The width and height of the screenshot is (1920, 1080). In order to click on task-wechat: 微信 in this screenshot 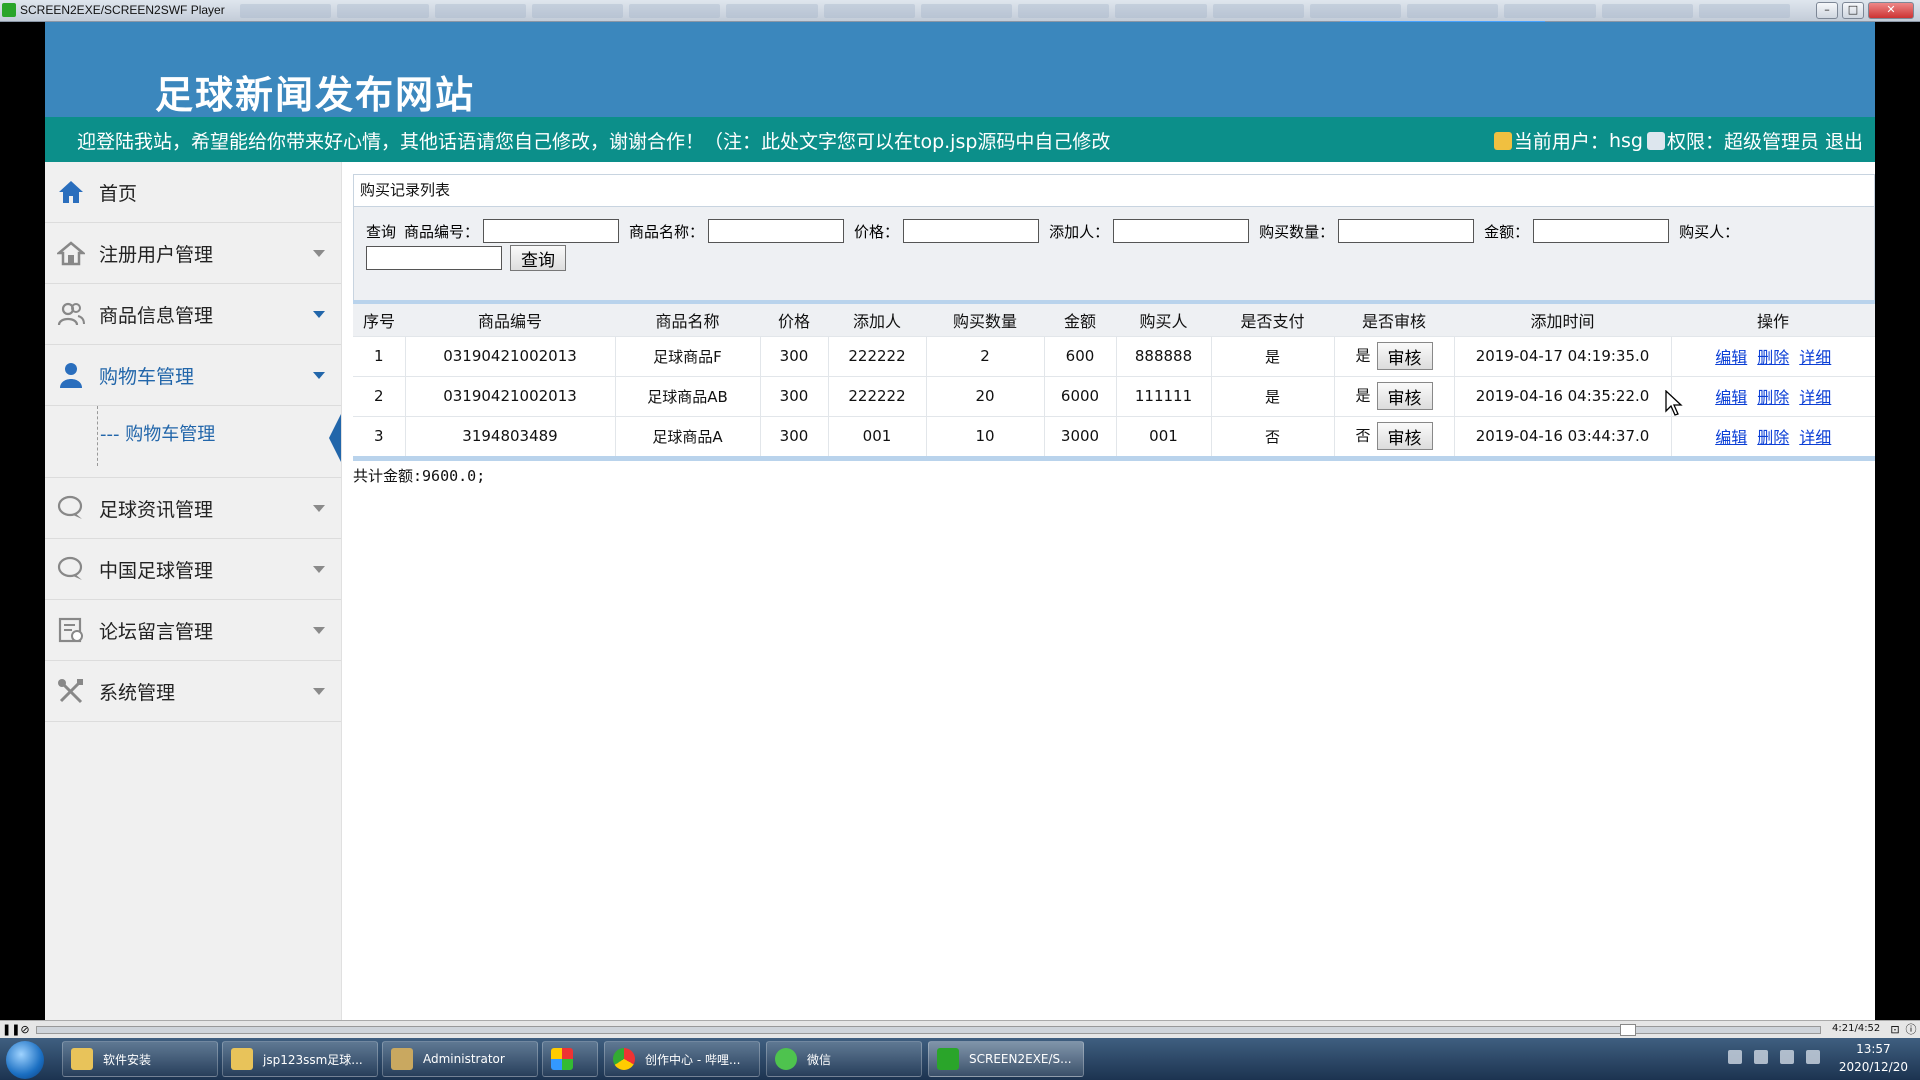, I will do `click(844, 1059)`.